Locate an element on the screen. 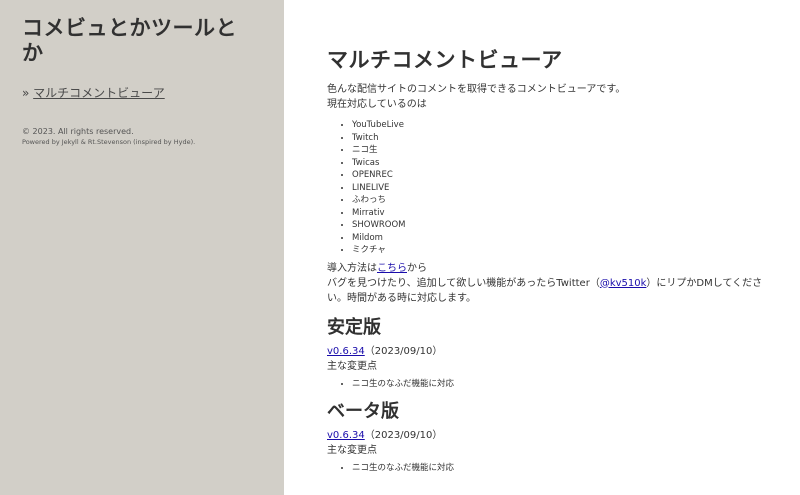 This screenshot has width=800, height=495. intro-line-2: 現在対応しているのは is located at coordinates (377, 104).